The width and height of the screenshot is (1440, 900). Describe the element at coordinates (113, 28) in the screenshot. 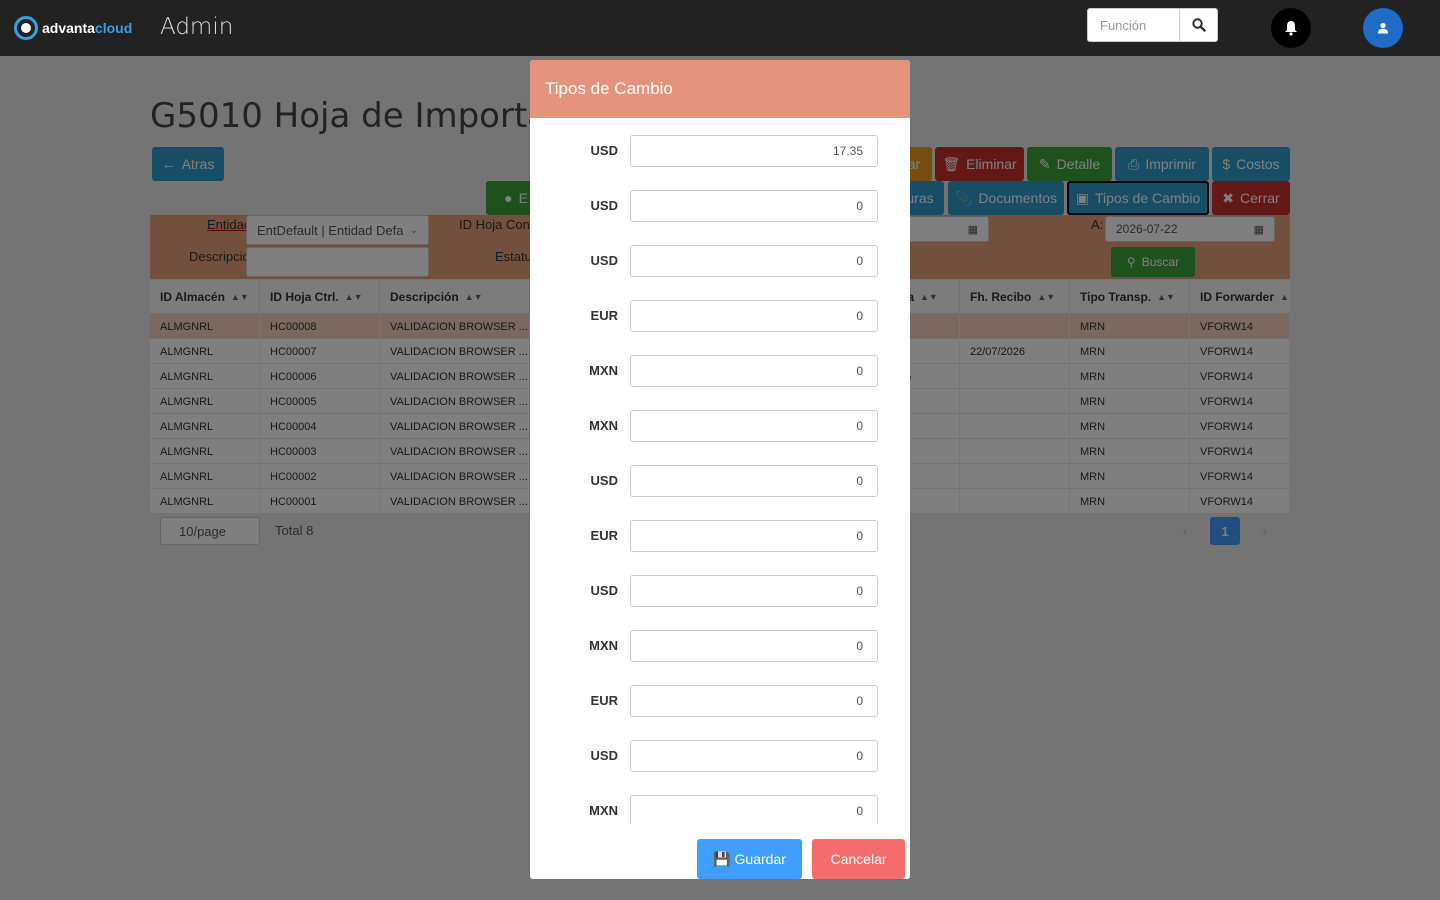

I see `logo-text-cloud: cloud` at that location.